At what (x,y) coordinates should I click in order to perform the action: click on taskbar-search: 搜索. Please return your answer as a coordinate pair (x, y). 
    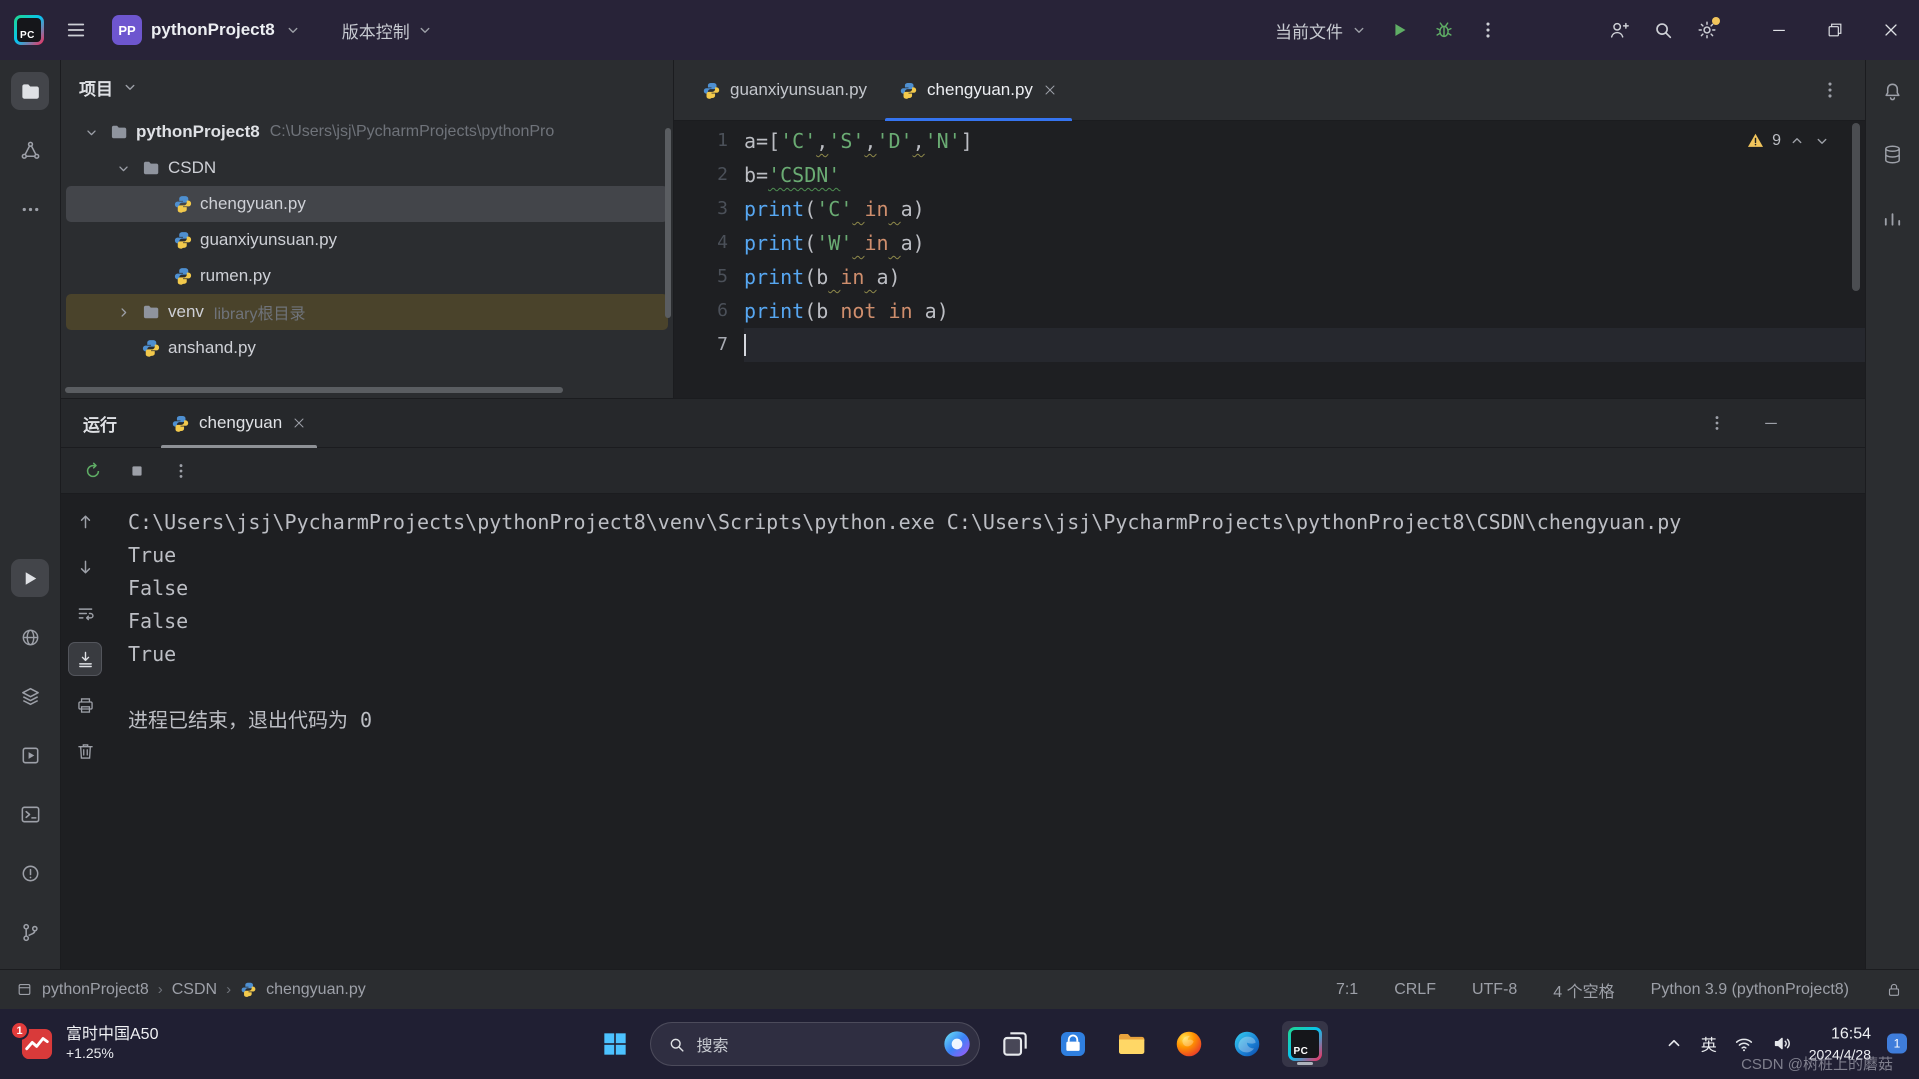
    Looking at the image, I should click on (814, 1044).